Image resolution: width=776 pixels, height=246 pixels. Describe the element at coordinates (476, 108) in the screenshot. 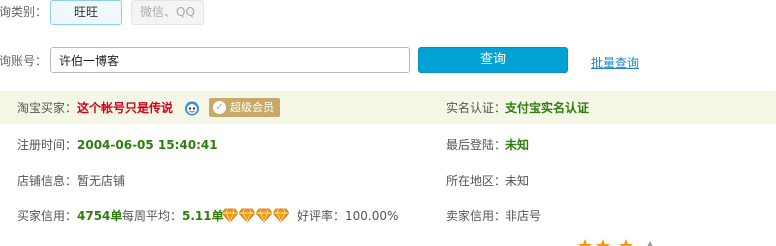

I see `realname-label: 实名认证：` at that location.